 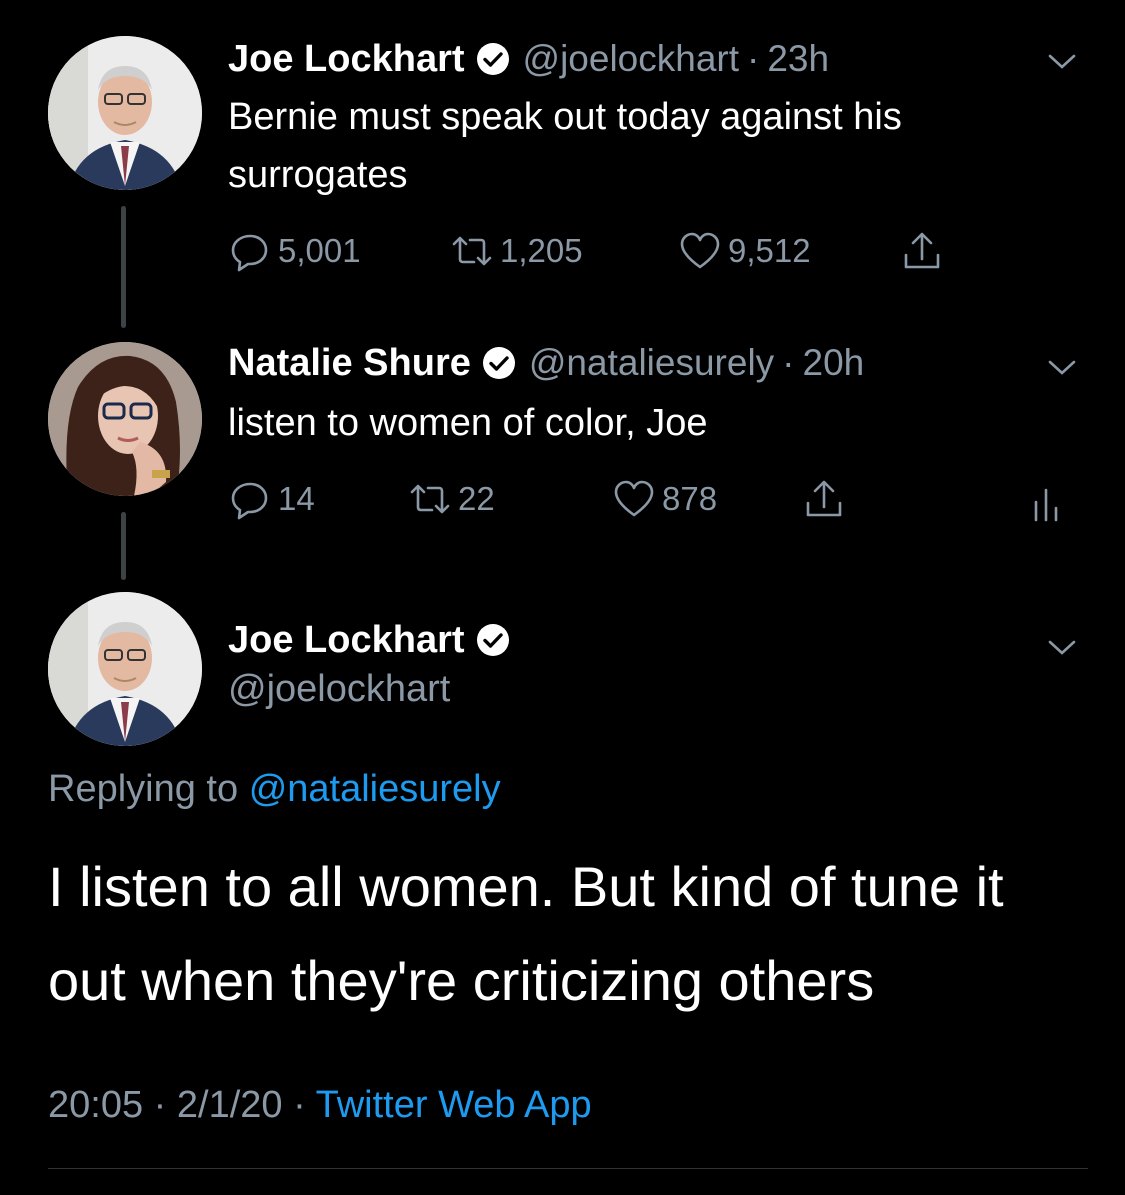 What do you see at coordinates (690, 498) in the screenshot?
I see `like-count: 878` at bounding box center [690, 498].